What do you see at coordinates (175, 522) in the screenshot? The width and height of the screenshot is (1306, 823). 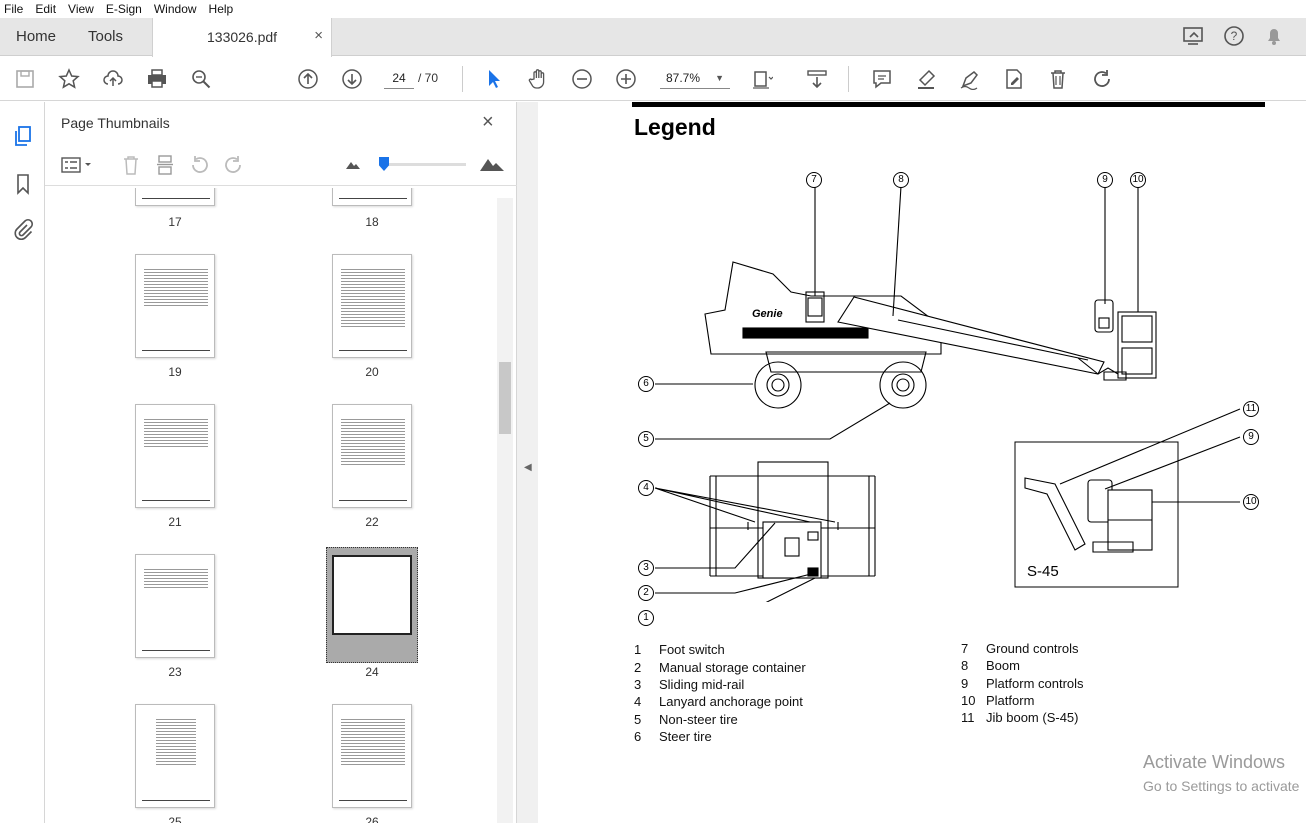 I see `thumbnail-label: 21` at bounding box center [175, 522].